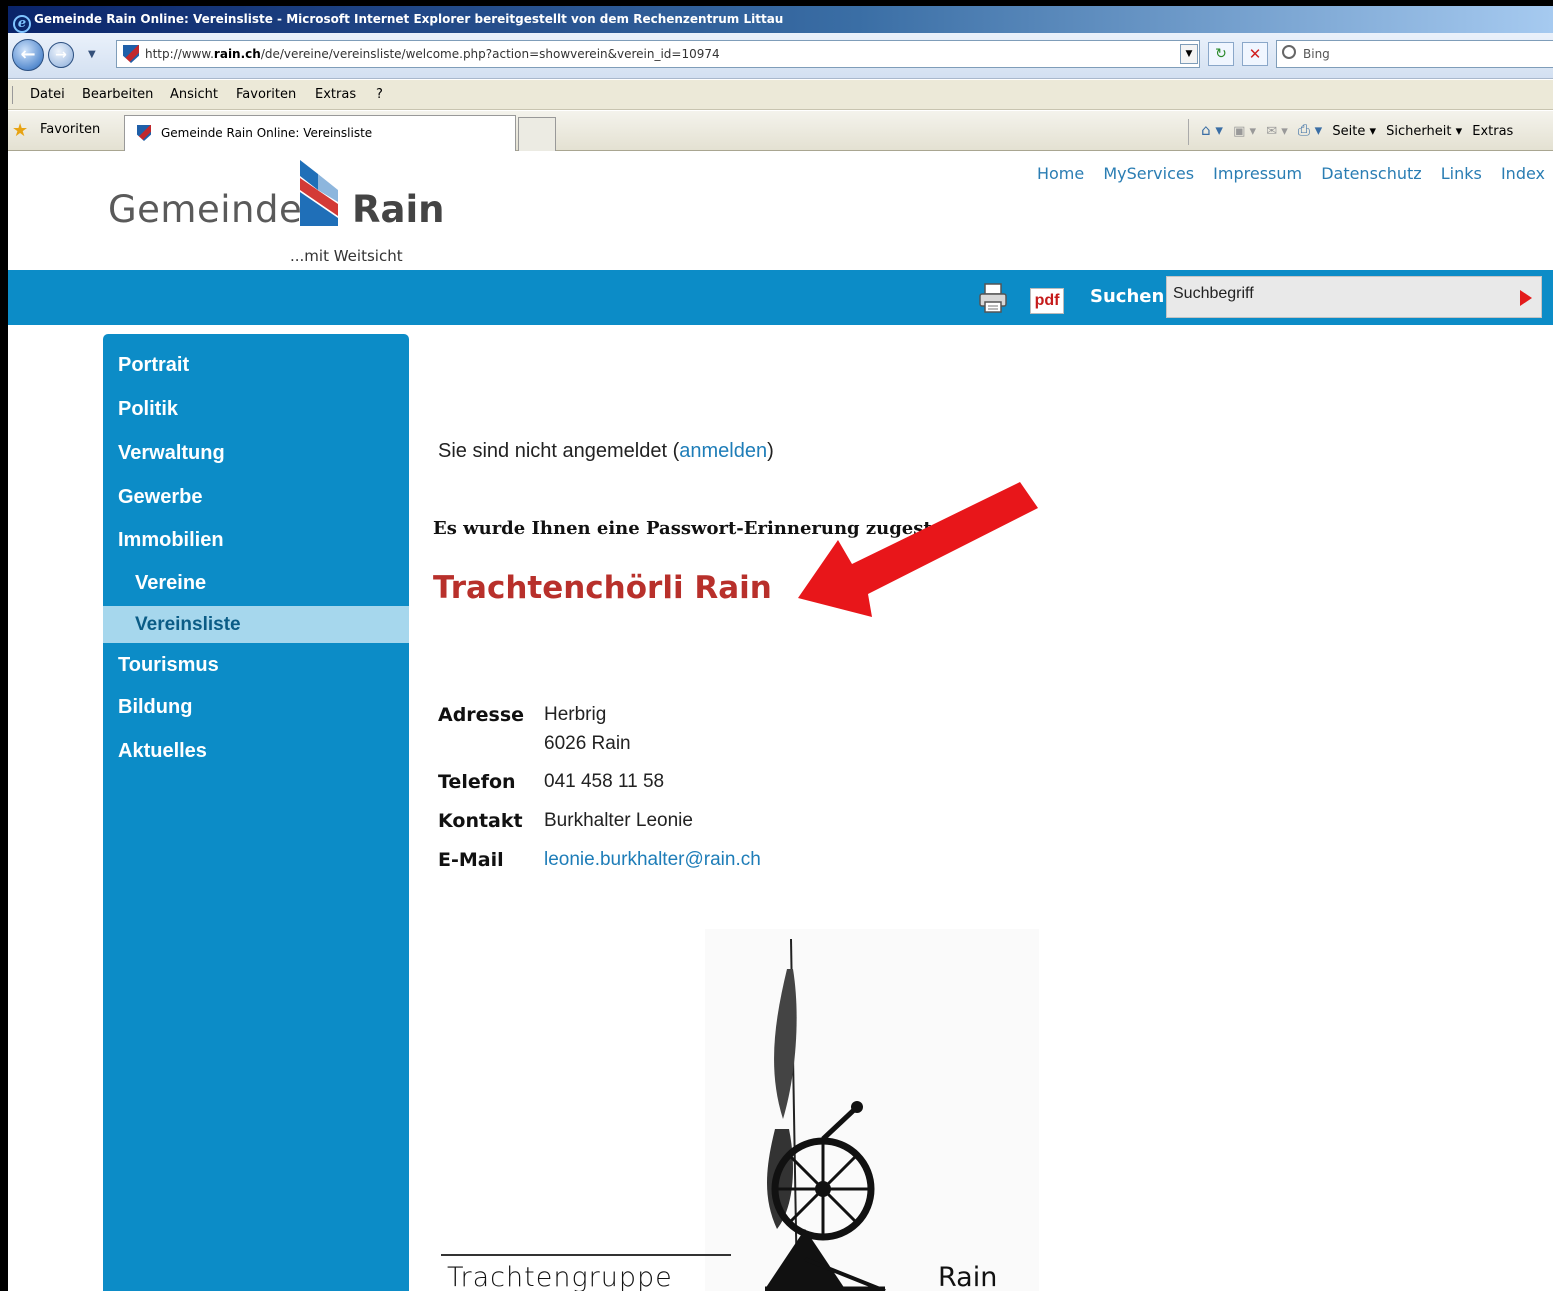 This screenshot has width=1553, height=1291. What do you see at coordinates (1127, 296) in the screenshot?
I see `search-label: Suchen` at bounding box center [1127, 296].